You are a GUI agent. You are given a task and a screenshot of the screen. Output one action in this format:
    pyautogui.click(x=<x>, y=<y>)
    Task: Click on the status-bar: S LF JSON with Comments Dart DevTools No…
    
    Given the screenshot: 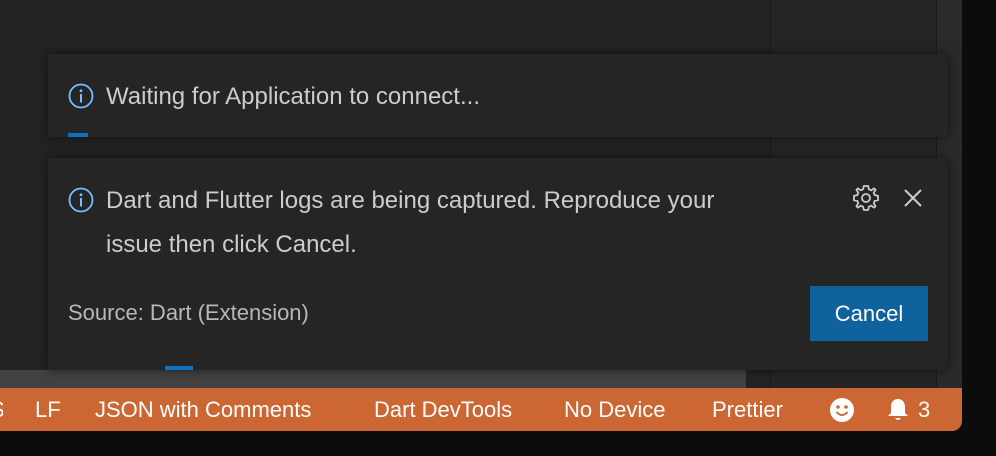 What is the action you would take?
    pyautogui.click(x=481, y=409)
    